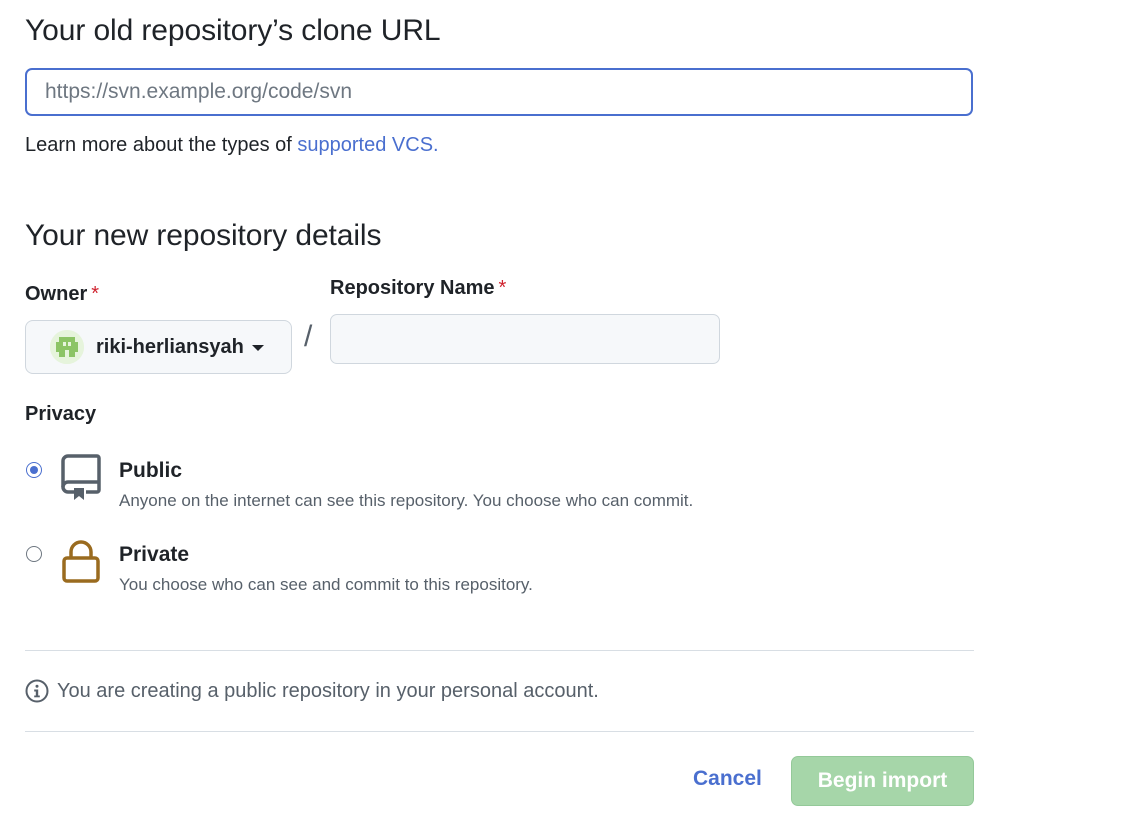 This screenshot has height=823, width=1148. Describe the element at coordinates (525, 339) in the screenshot. I see `repo-name-input` at that location.